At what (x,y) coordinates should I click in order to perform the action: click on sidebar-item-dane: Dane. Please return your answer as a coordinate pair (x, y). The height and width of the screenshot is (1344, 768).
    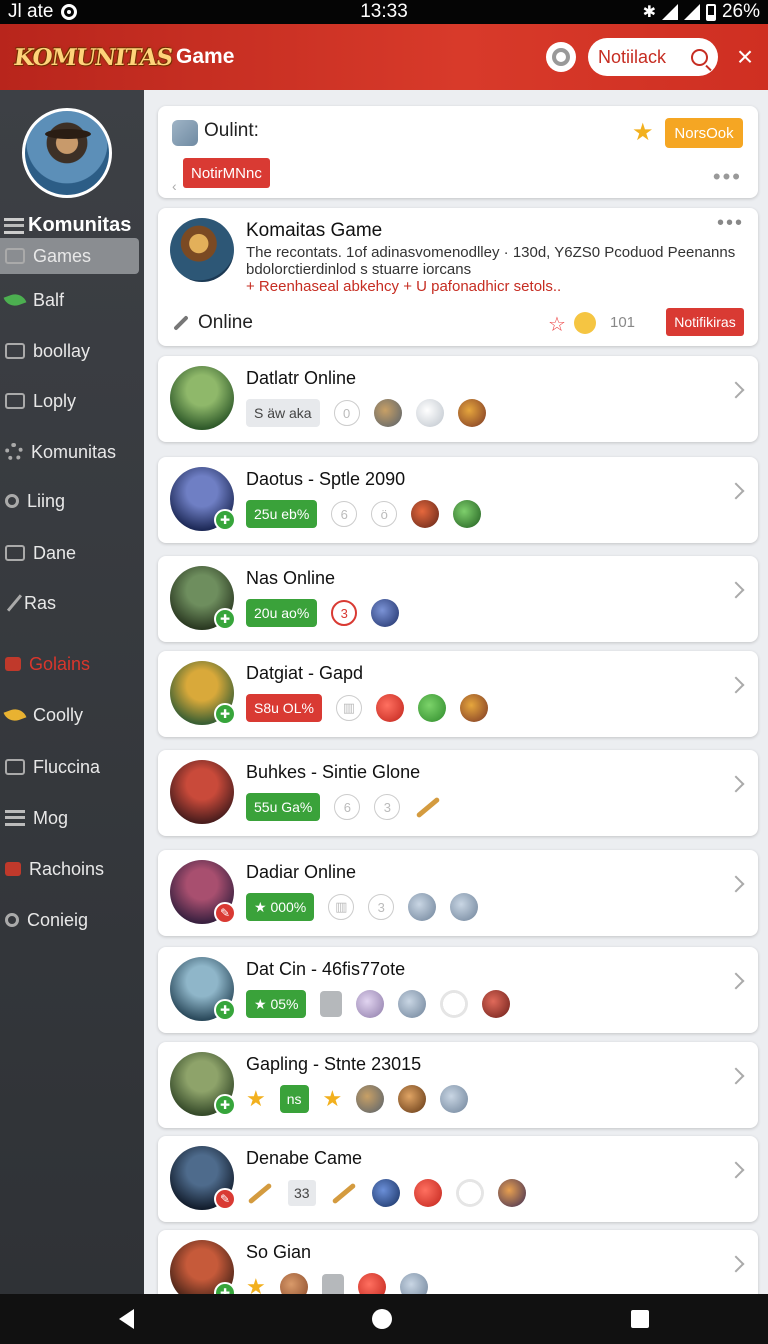
    Looking at the image, I should click on (70, 553).